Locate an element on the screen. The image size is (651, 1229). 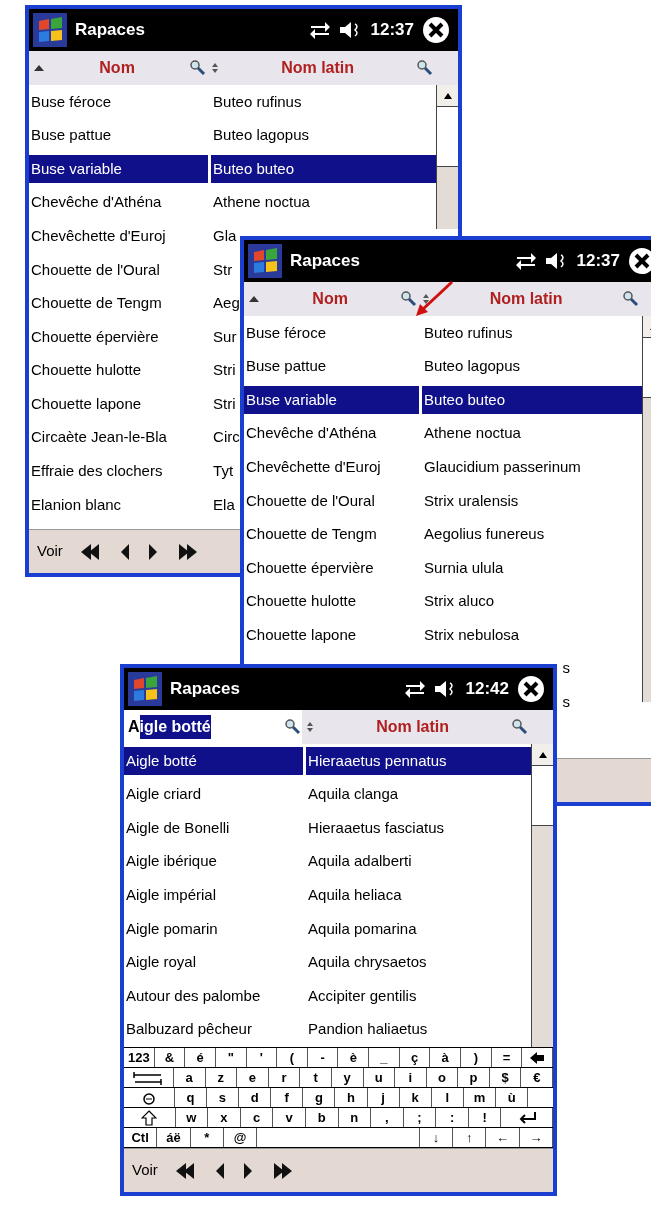
keyboard-key: Ctl is located at coordinates (141, 1137).